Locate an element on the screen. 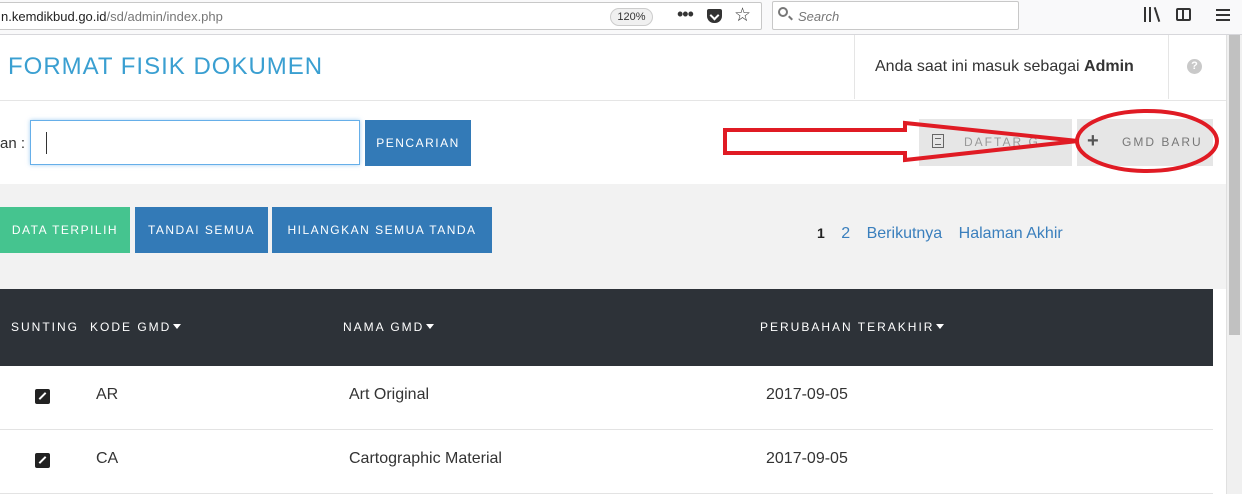 Image resolution: width=1242 pixels, height=494 pixels. annotation-arrow-shape is located at coordinates (901, 141).